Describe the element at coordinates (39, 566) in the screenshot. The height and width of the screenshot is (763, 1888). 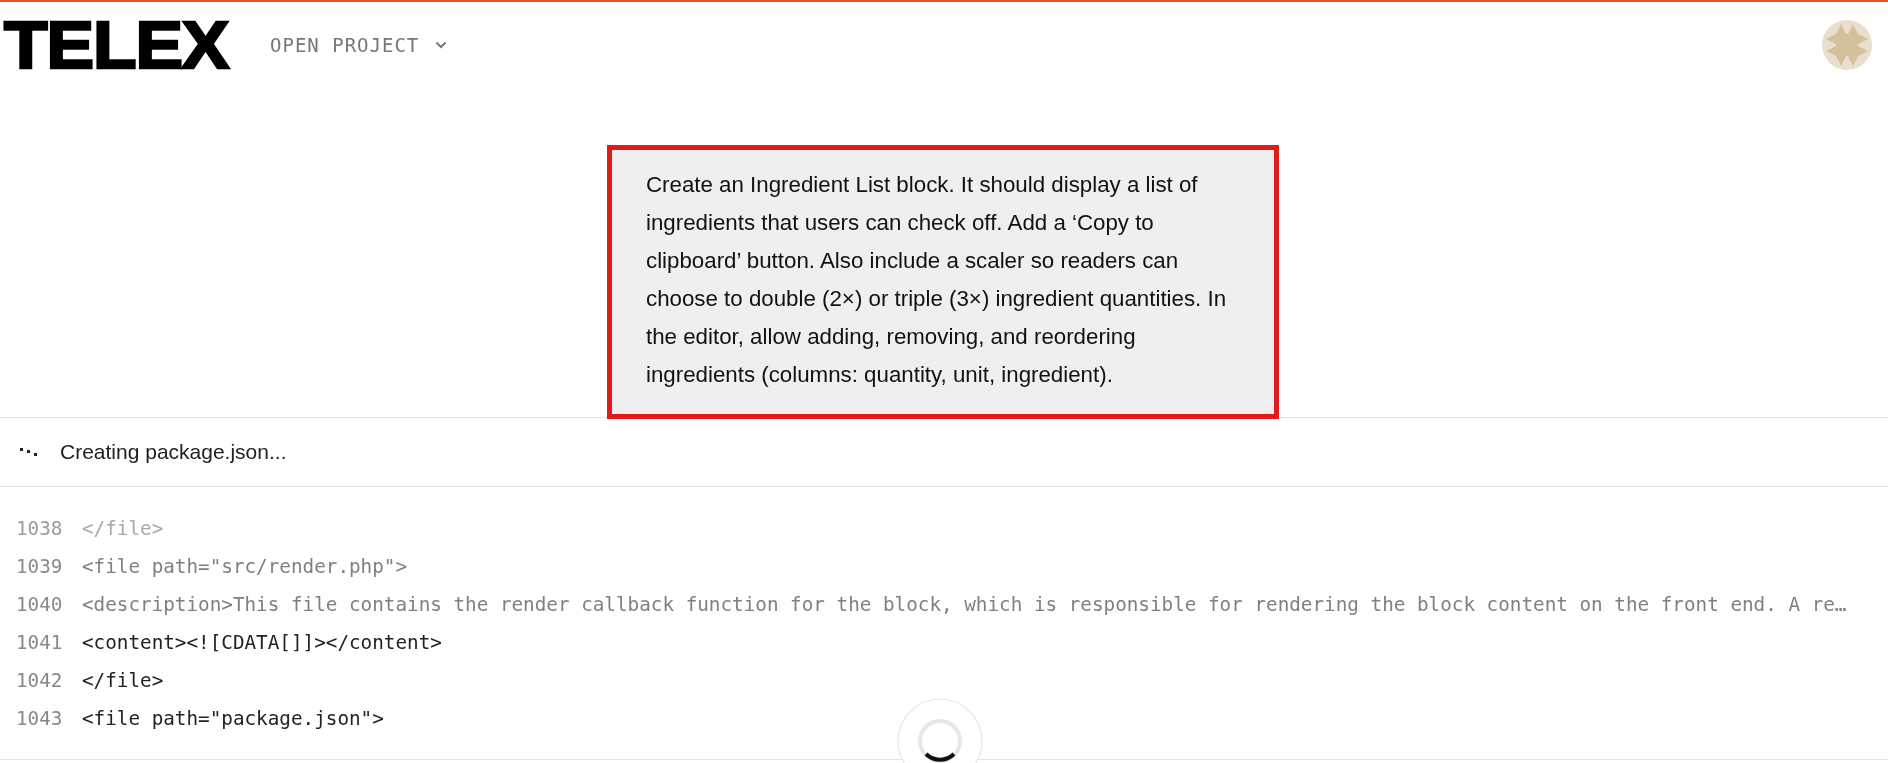
I see `line-number: 1039` at that location.